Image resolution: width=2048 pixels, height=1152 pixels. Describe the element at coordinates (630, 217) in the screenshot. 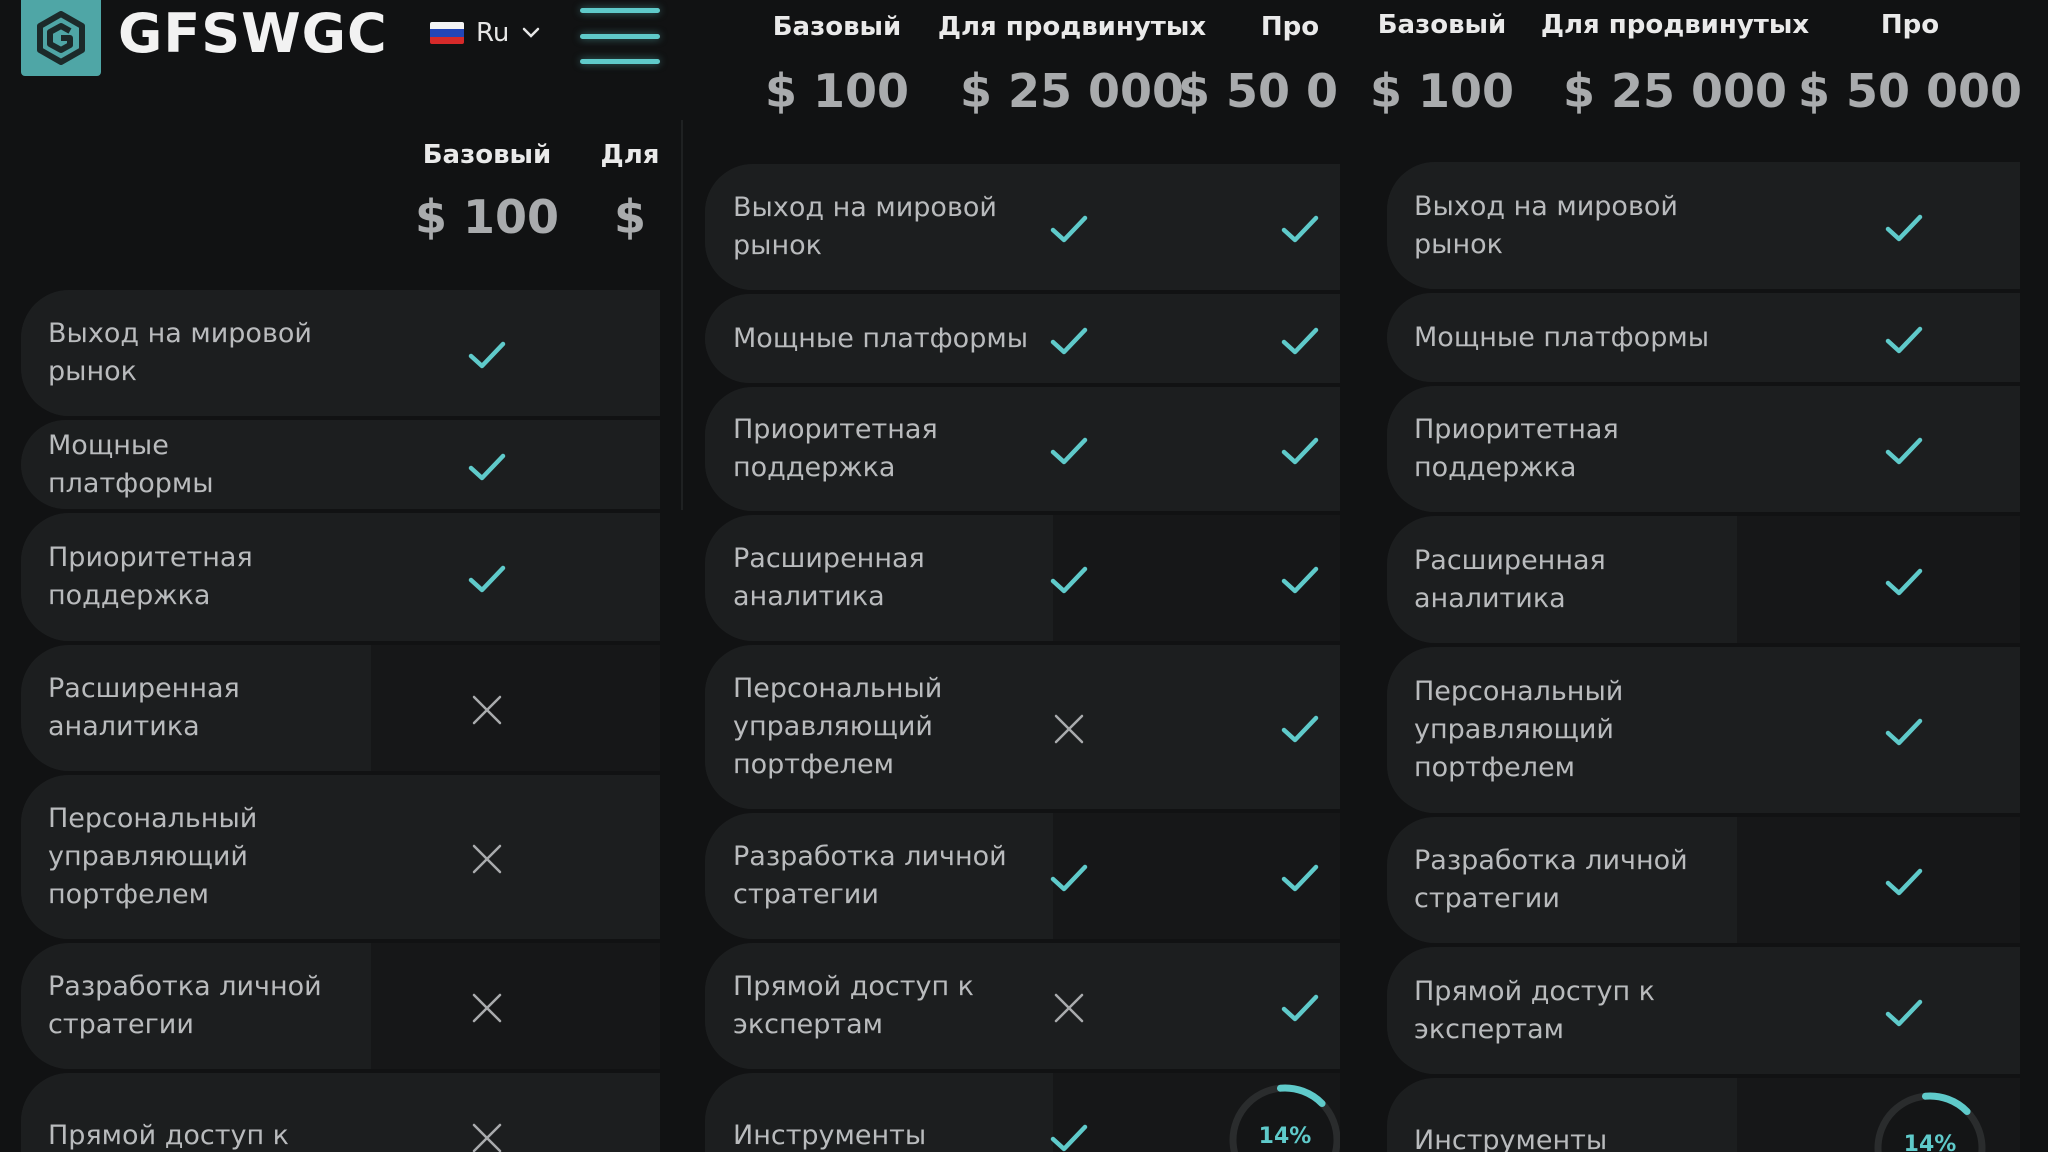

I see `plan-price: $` at that location.